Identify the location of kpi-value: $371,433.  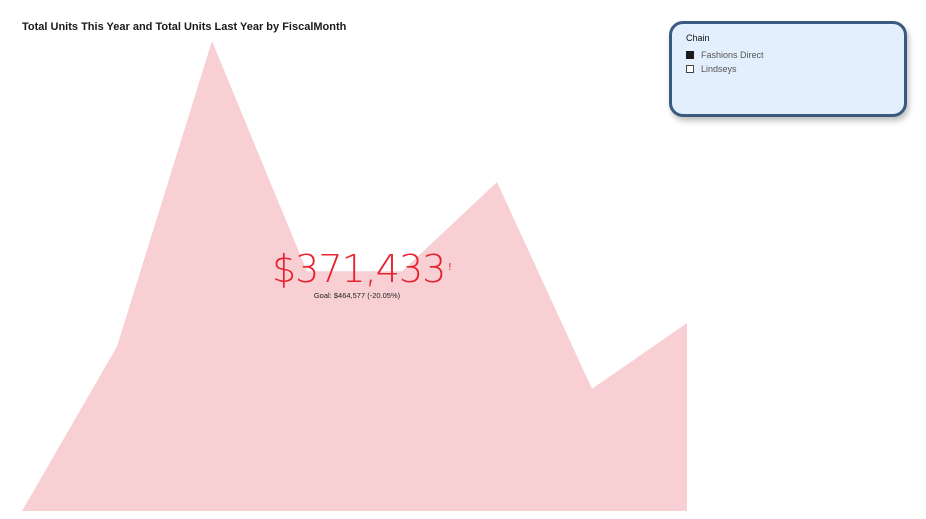
(359, 269).